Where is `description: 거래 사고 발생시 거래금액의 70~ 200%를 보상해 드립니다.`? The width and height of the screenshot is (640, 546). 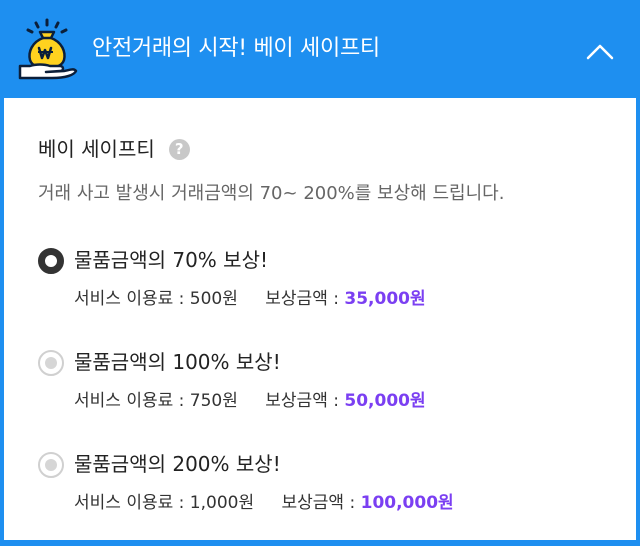
description: 거래 사고 발생시 거래금액의 70~ 200%를 보상해 드립니다. is located at coordinates (271, 193).